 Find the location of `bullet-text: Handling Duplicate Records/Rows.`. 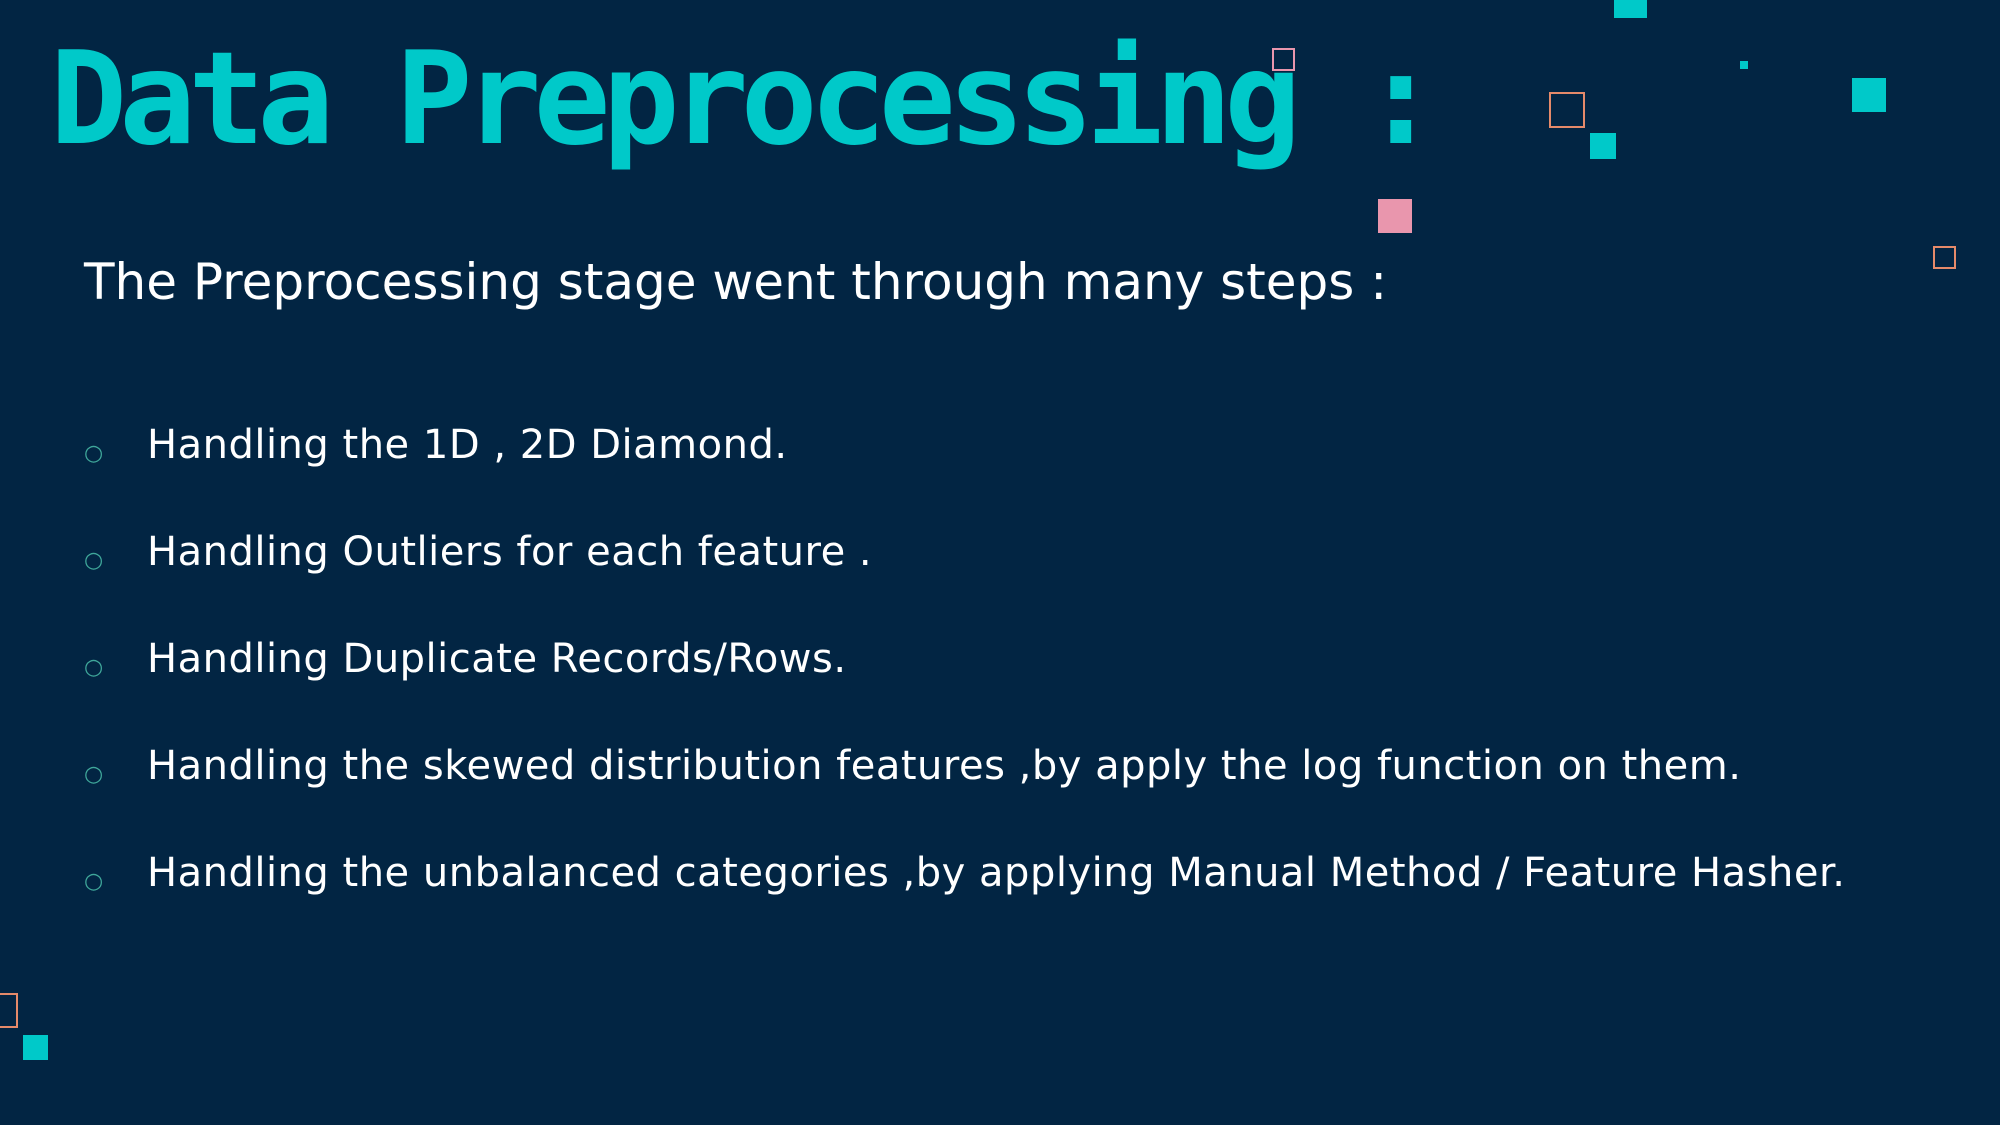

bullet-text: Handling Duplicate Records/Rows. is located at coordinates (497, 659).